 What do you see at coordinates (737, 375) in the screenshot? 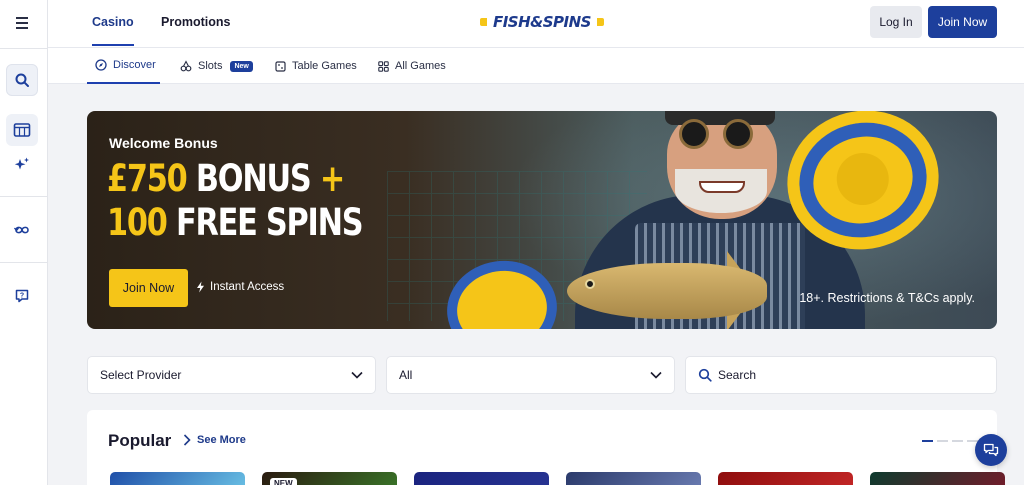
I see `search-placeholder: Search` at bounding box center [737, 375].